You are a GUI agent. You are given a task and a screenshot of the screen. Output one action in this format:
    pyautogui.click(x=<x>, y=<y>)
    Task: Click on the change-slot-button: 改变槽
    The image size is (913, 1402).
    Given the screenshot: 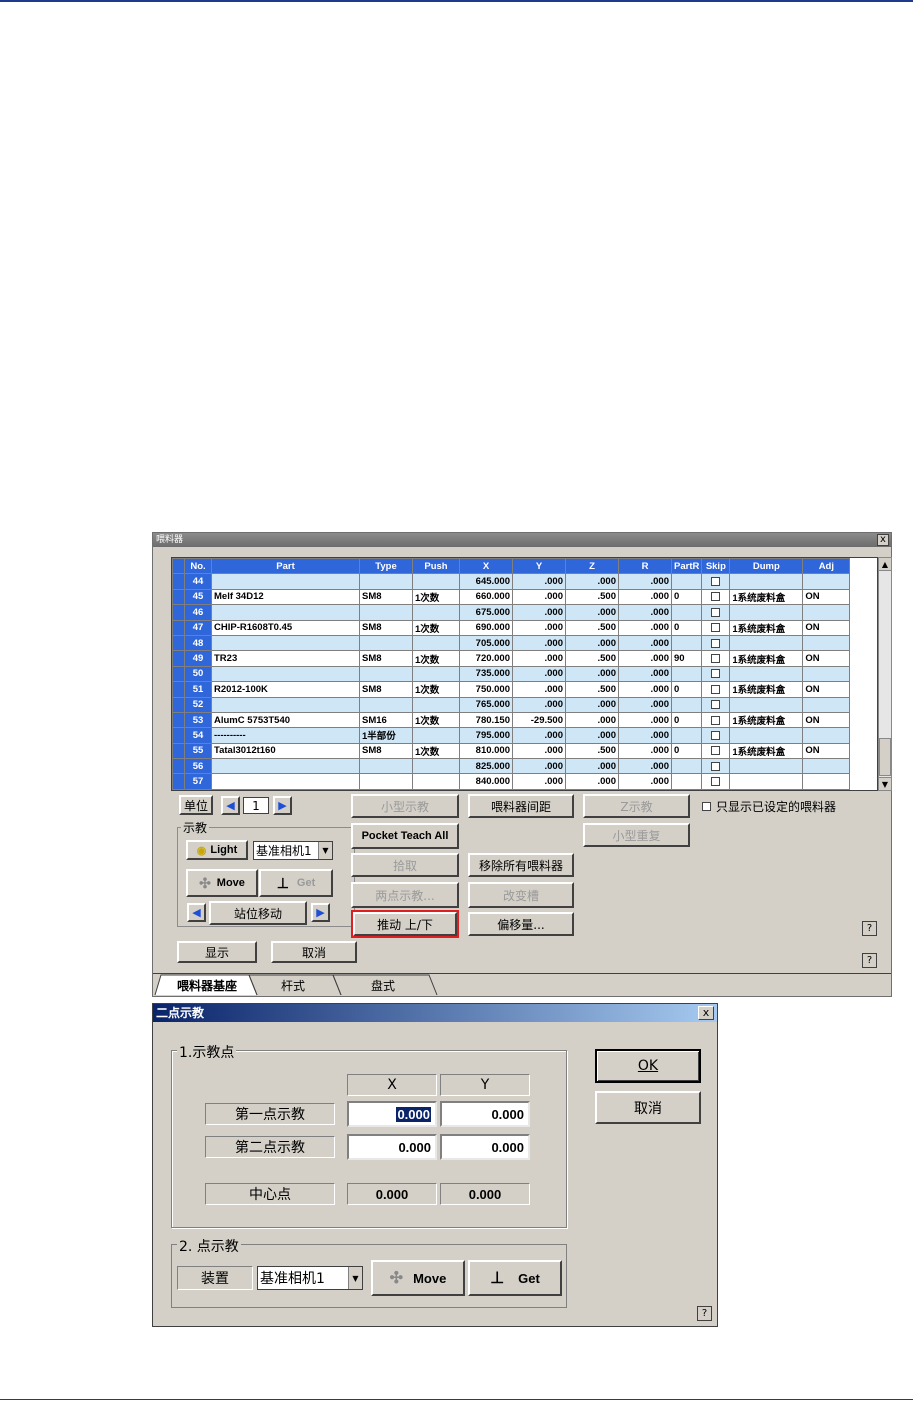 What is the action you would take?
    pyautogui.click(x=521, y=895)
    